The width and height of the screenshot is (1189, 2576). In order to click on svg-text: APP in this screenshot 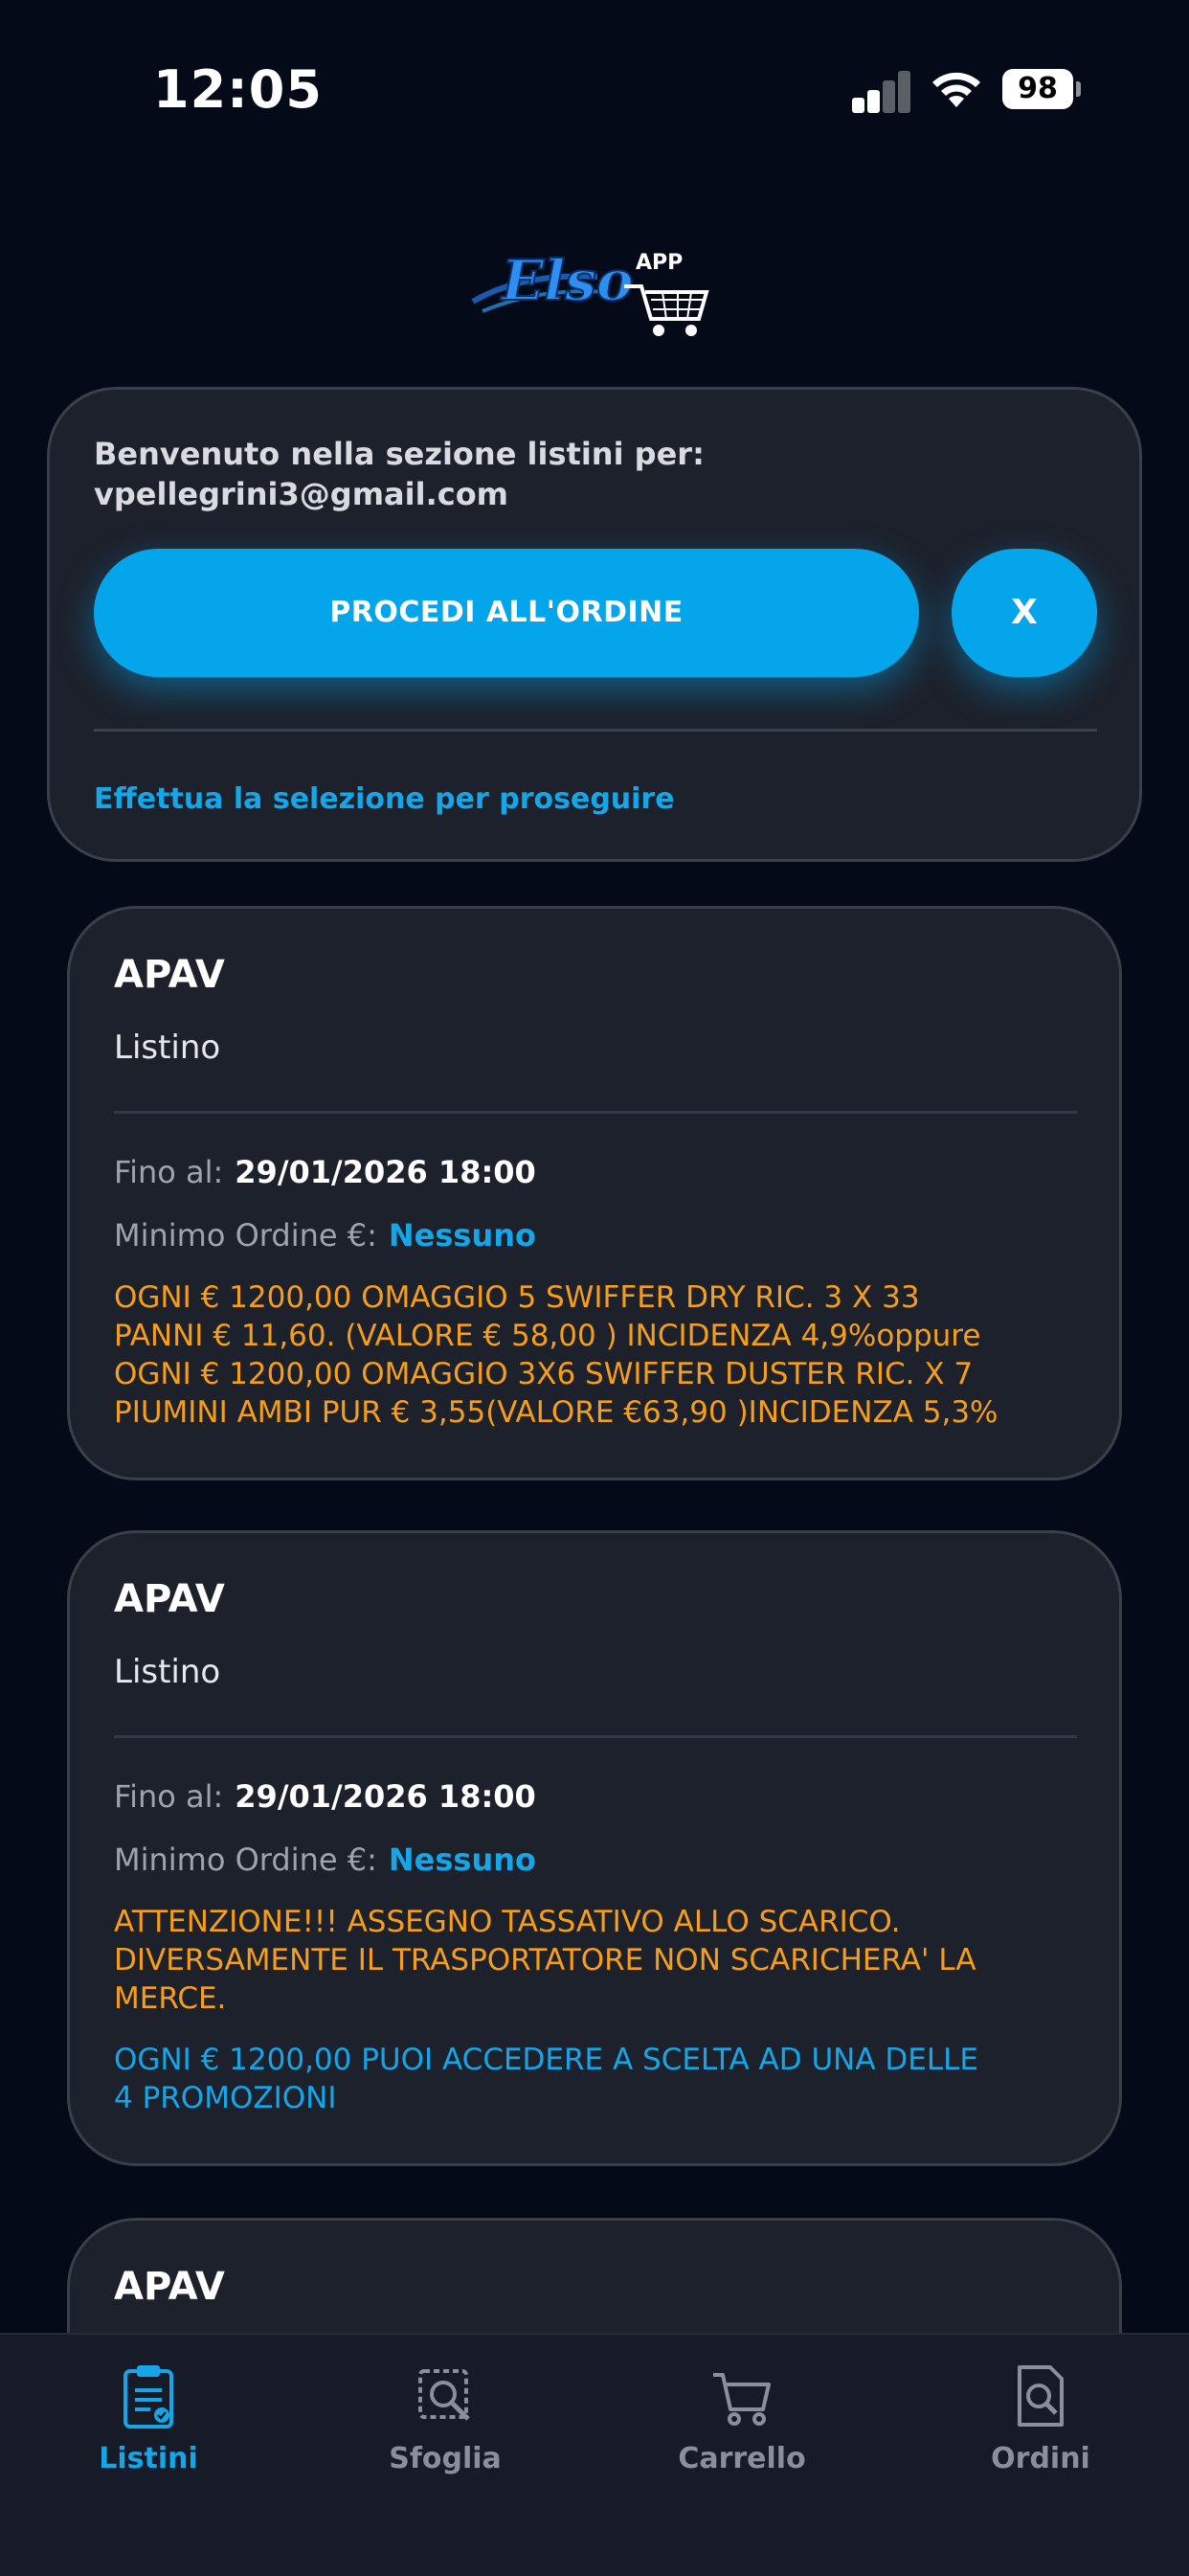, I will do `click(659, 263)`.